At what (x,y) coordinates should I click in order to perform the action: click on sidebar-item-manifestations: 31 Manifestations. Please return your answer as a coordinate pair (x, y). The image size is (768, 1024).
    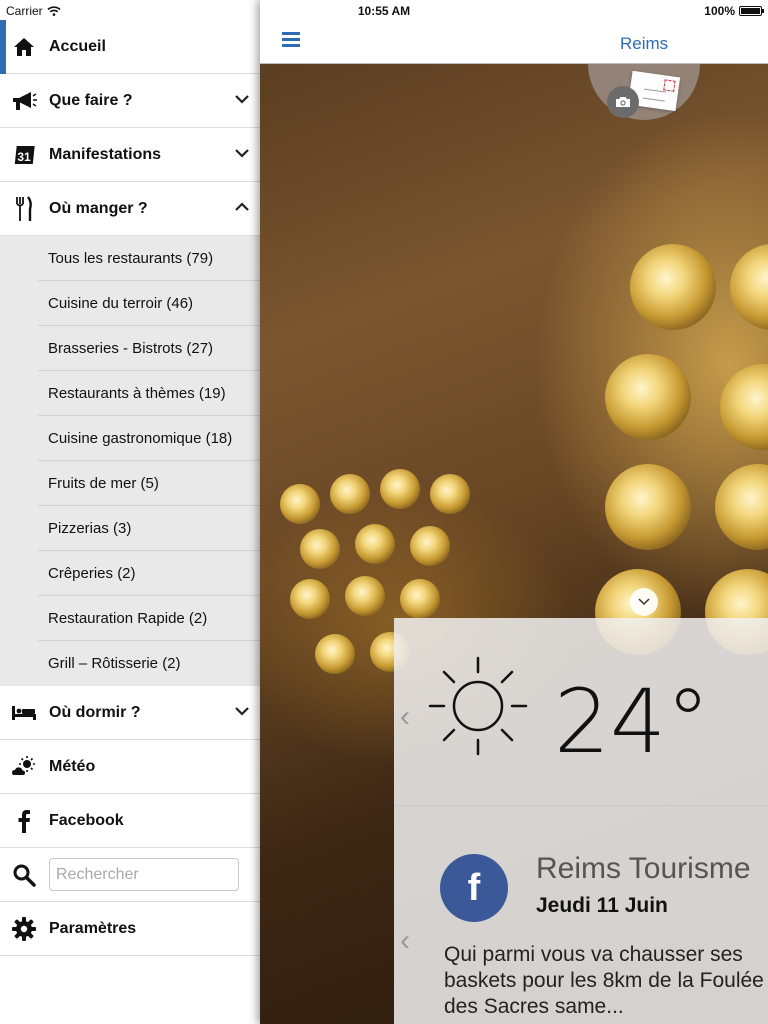
    Looking at the image, I should click on (130, 155).